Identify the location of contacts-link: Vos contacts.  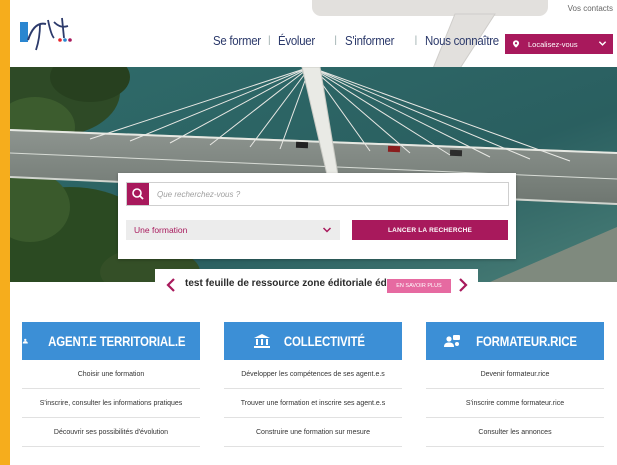
(590, 8).